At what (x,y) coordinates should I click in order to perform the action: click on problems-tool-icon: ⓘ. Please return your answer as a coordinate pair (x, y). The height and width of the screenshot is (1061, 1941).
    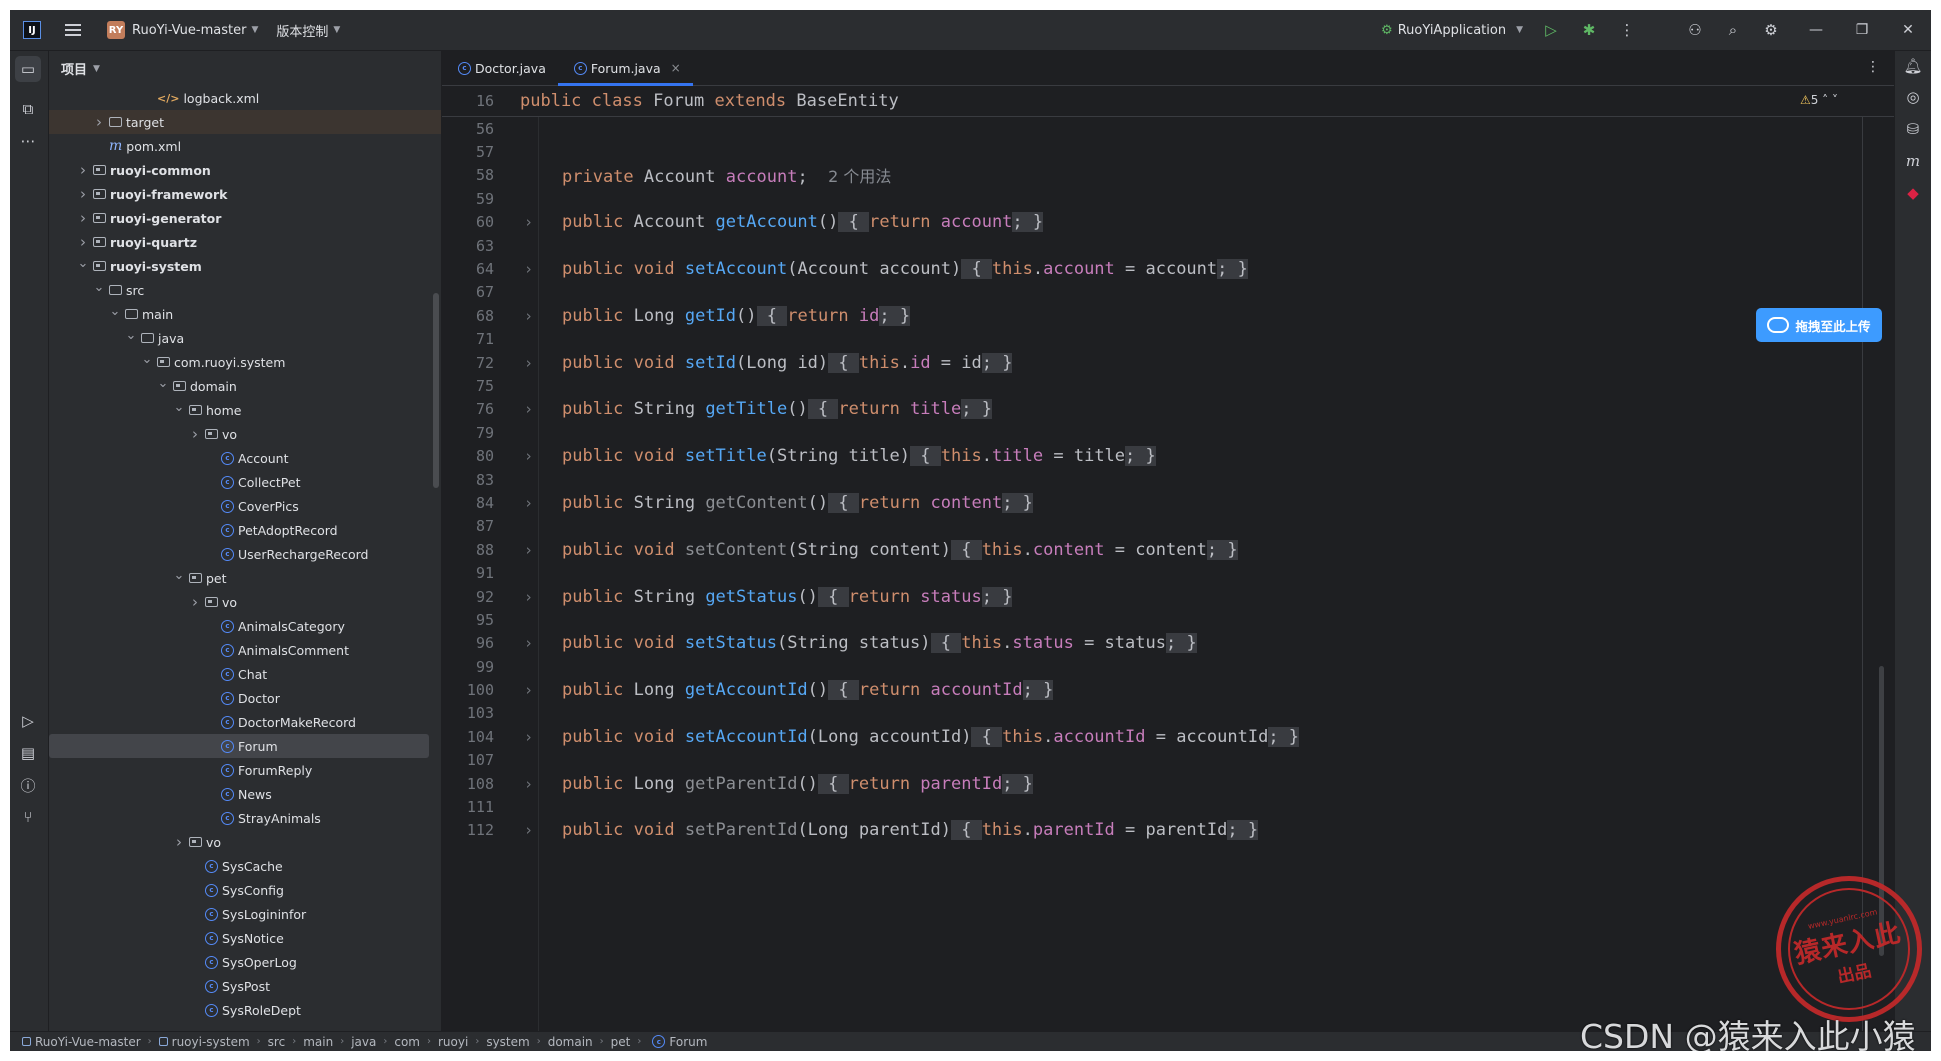
    Looking at the image, I should click on (28, 785).